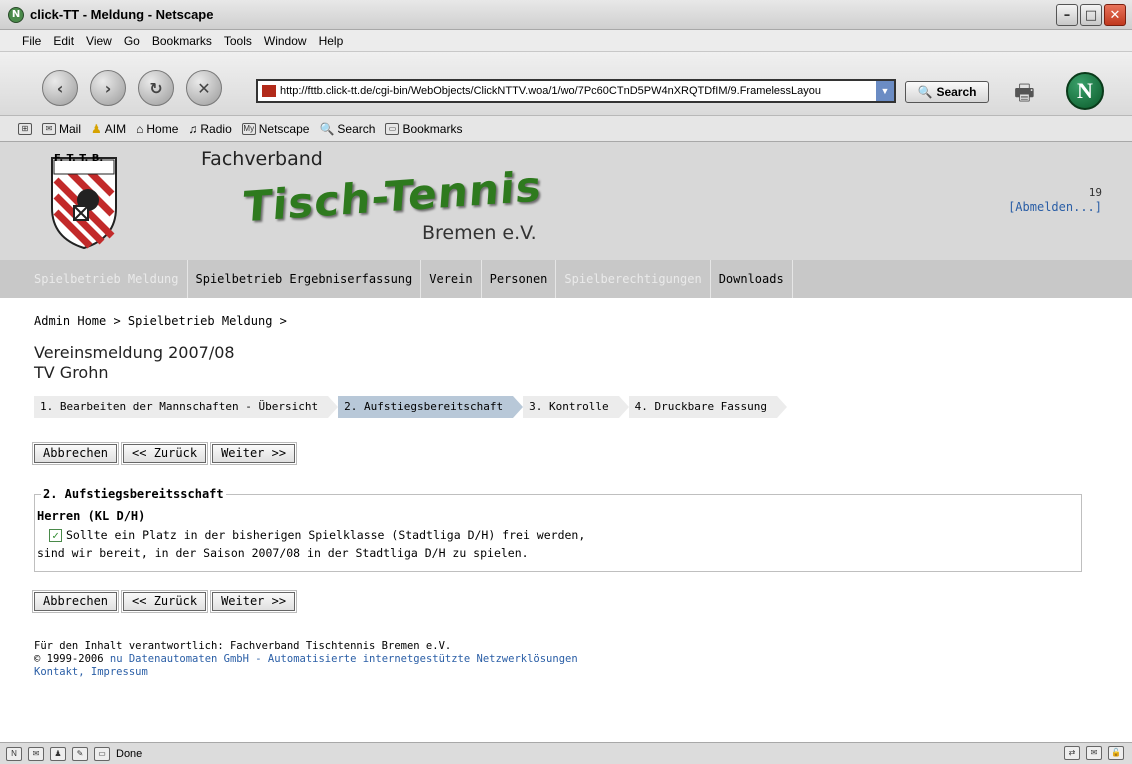  What do you see at coordinates (566, 15) in the screenshot?
I see `window-titlebar: N click-TT - Meldung - Netscape – □ ✕` at bounding box center [566, 15].